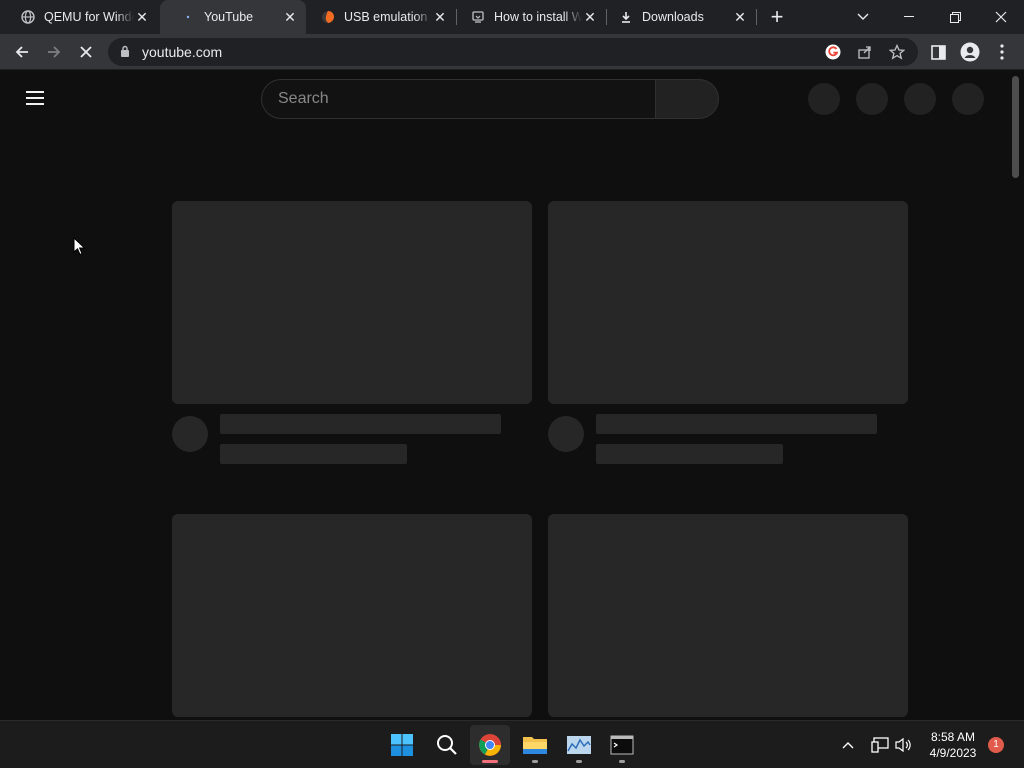 The height and width of the screenshot is (768, 1024). What do you see at coordinates (86, 52) in the screenshot?
I see `stop-loading-button` at bounding box center [86, 52].